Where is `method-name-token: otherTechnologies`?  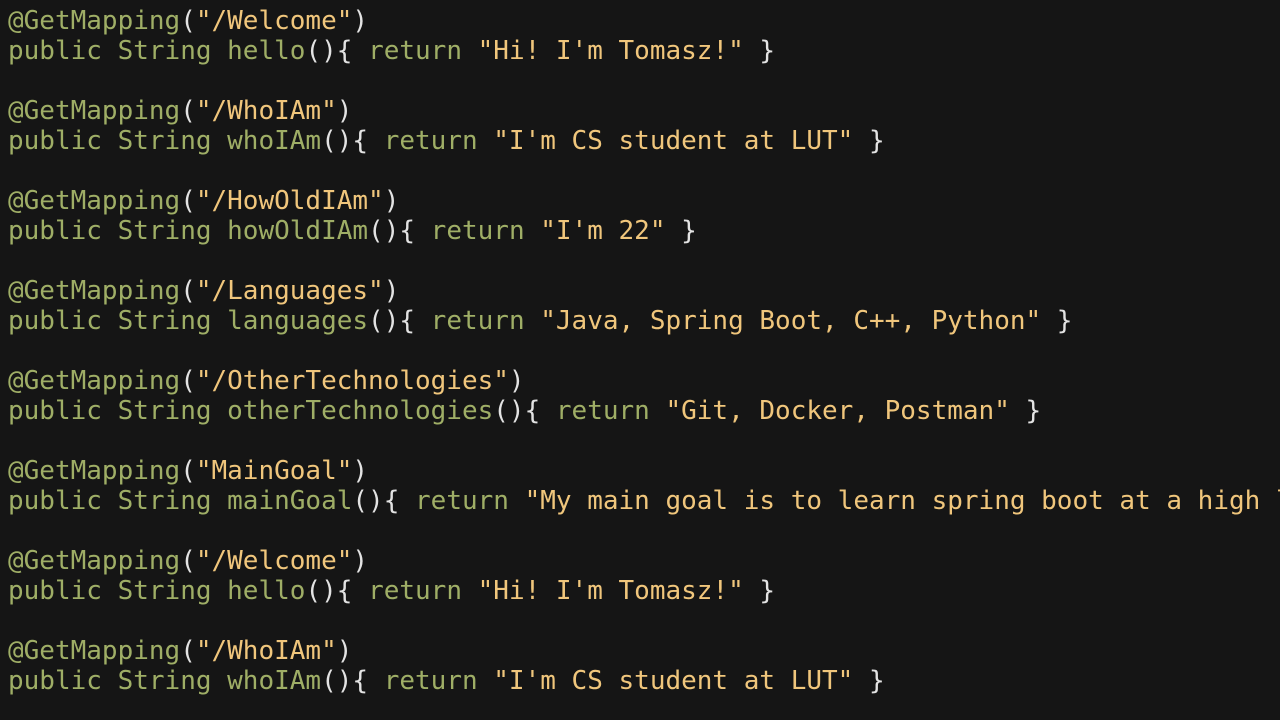 method-name-token: otherTechnologies is located at coordinates (360, 411).